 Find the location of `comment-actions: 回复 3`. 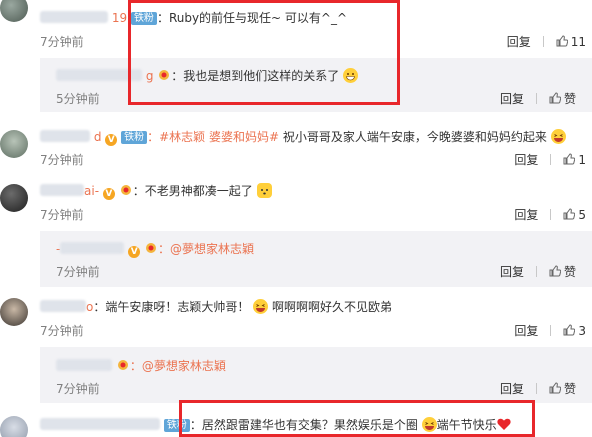

comment-actions: 回复 3 is located at coordinates (550, 330).